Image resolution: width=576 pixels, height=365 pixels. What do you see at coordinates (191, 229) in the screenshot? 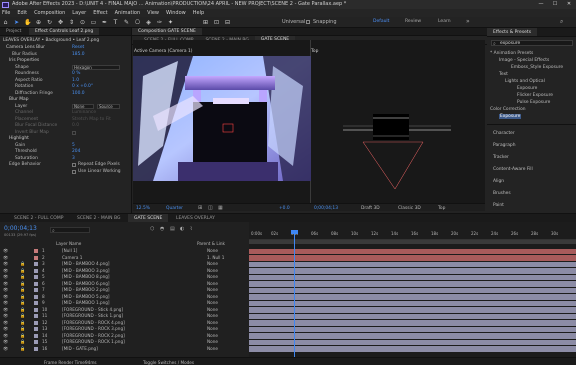
I see `graph-editor-icon: ⌇` at bounding box center [191, 229].